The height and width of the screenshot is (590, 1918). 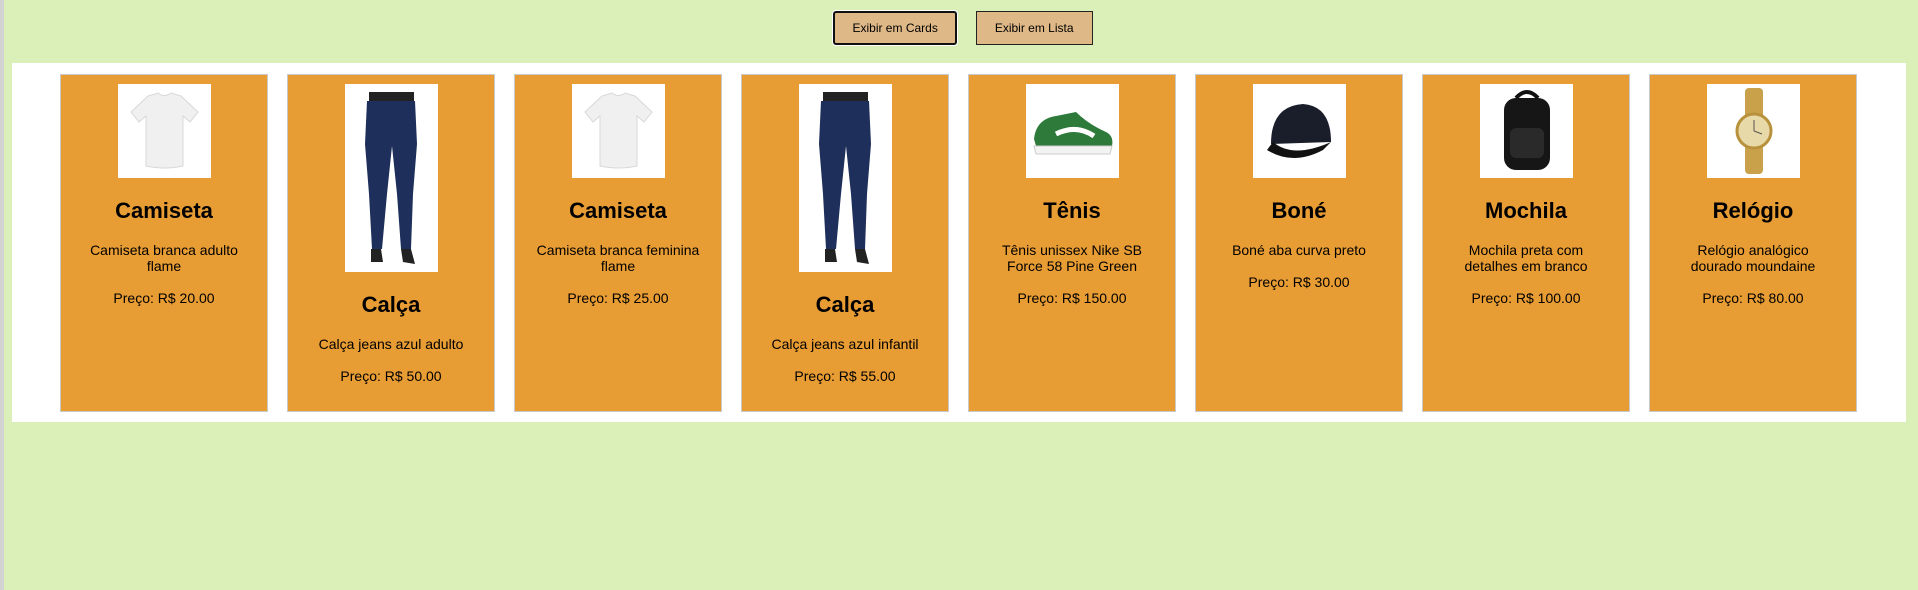 What do you see at coordinates (1034, 28) in the screenshot?
I see `show-list-button: Exibir em Lista` at bounding box center [1034, 28].